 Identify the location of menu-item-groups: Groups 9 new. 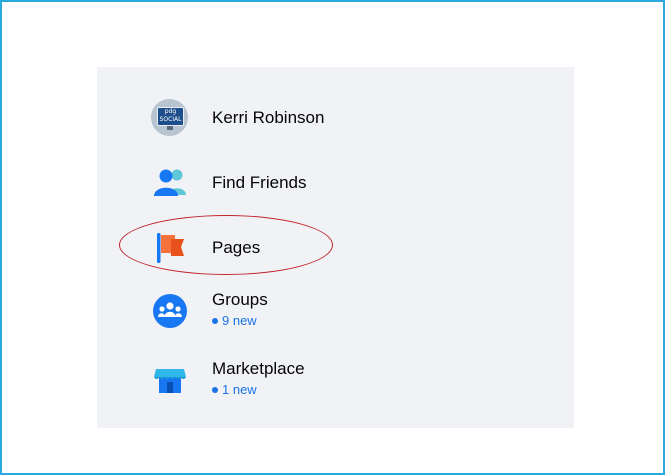
(209, 309).